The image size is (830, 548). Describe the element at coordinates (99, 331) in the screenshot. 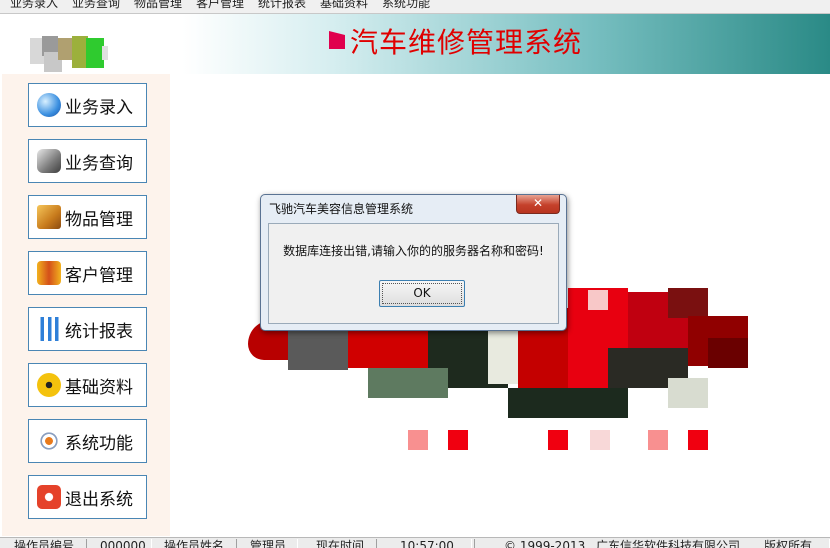

I see `sidebar-item-label: 统计报表` at that location.